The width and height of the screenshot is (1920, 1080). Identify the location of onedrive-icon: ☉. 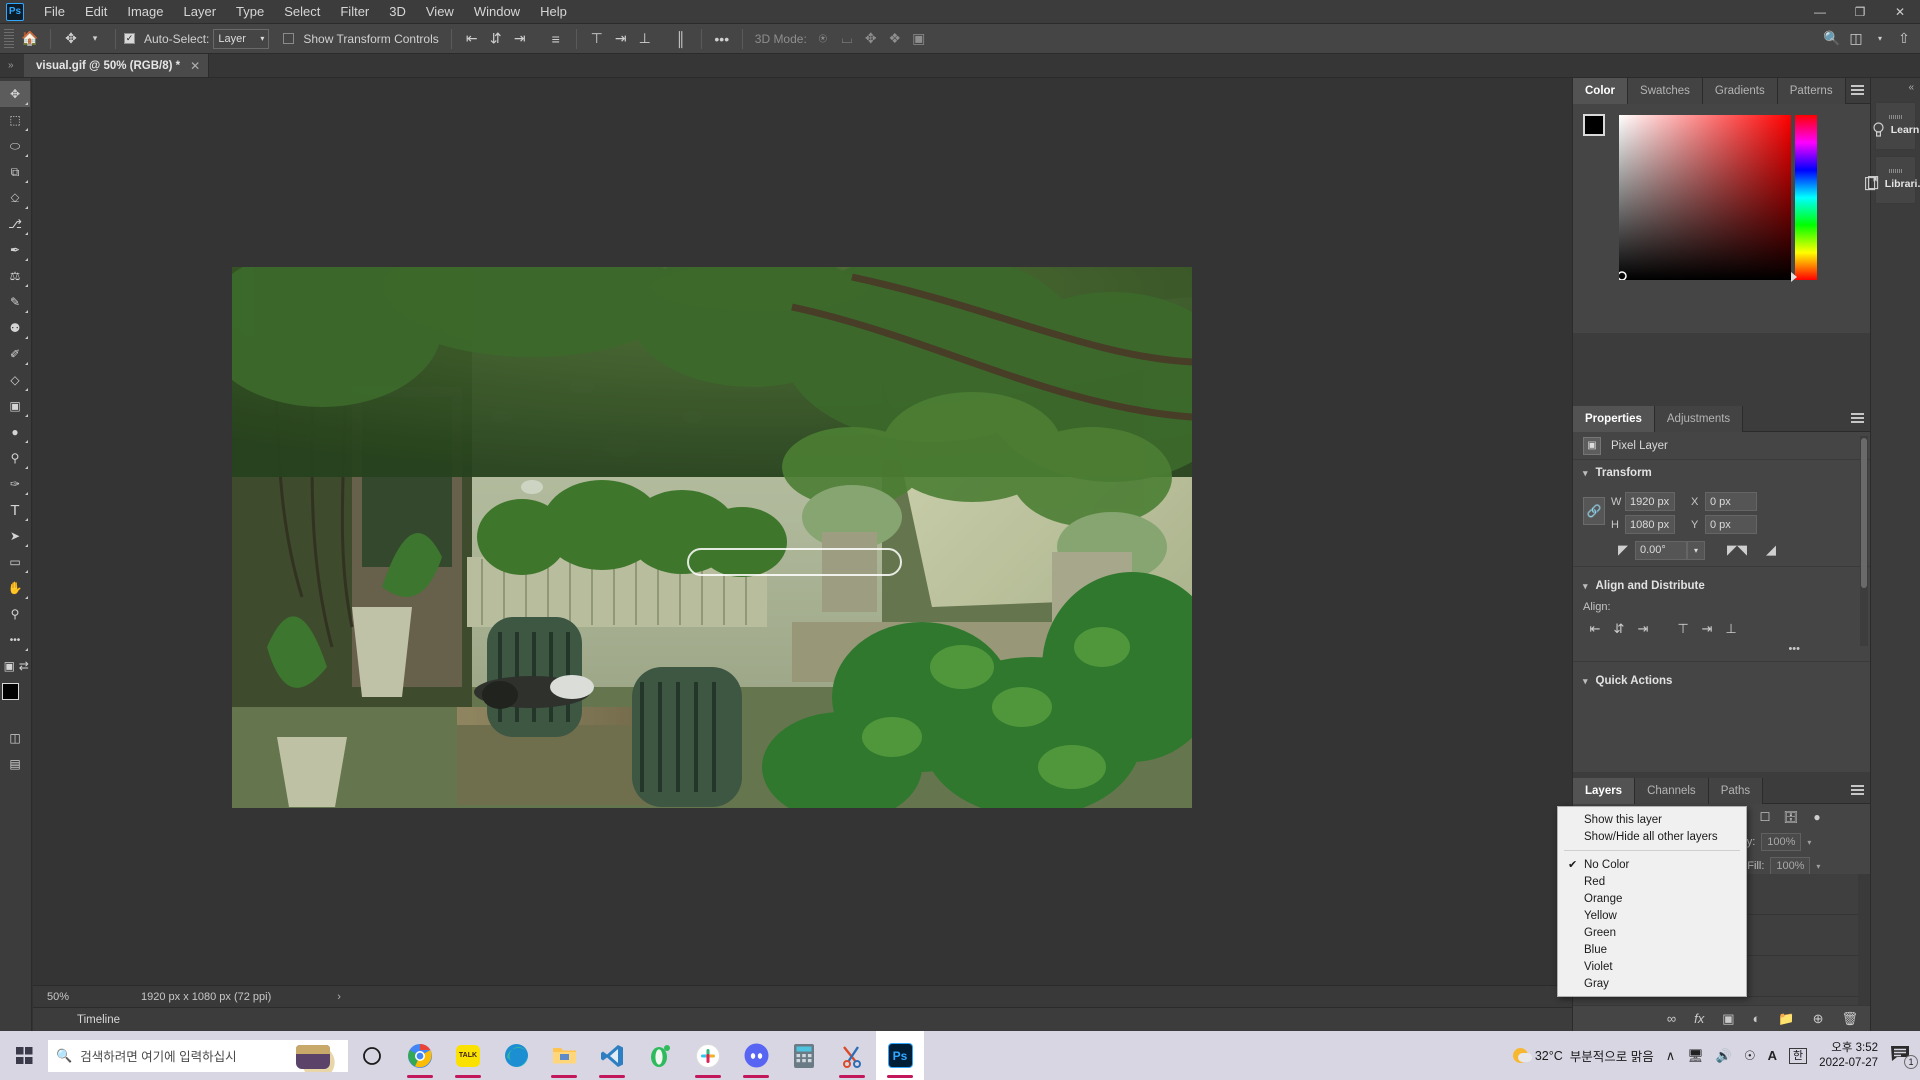
(1750, 1056).